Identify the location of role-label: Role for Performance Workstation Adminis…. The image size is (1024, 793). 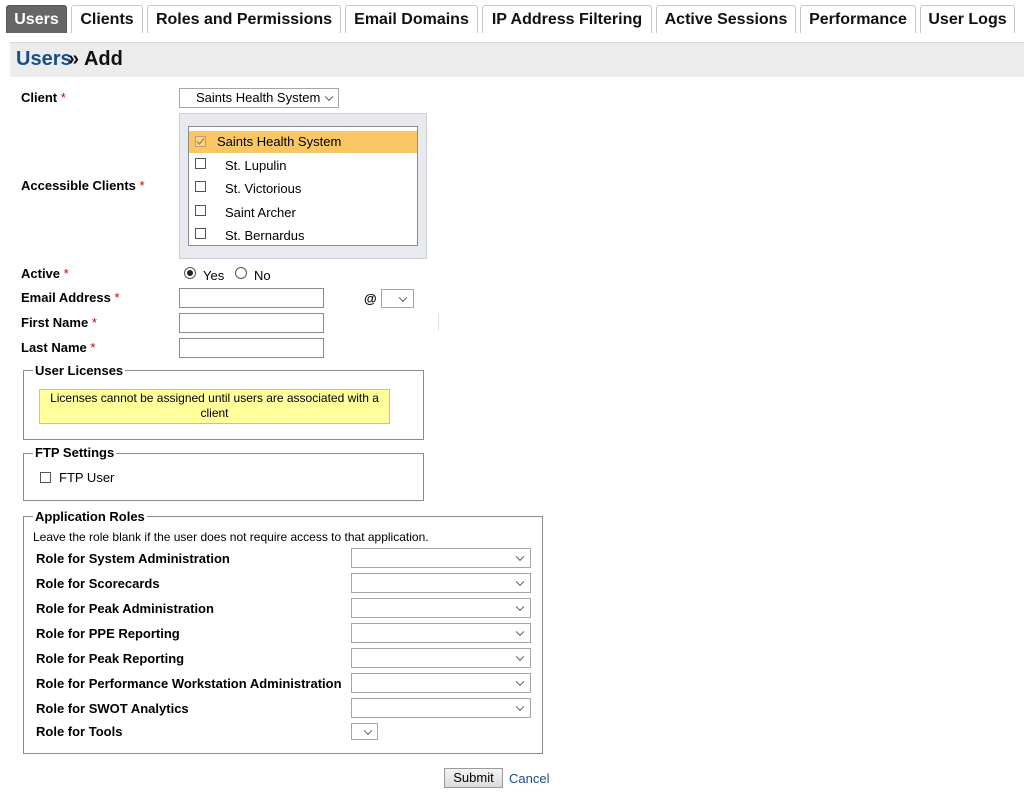
(189, 683).